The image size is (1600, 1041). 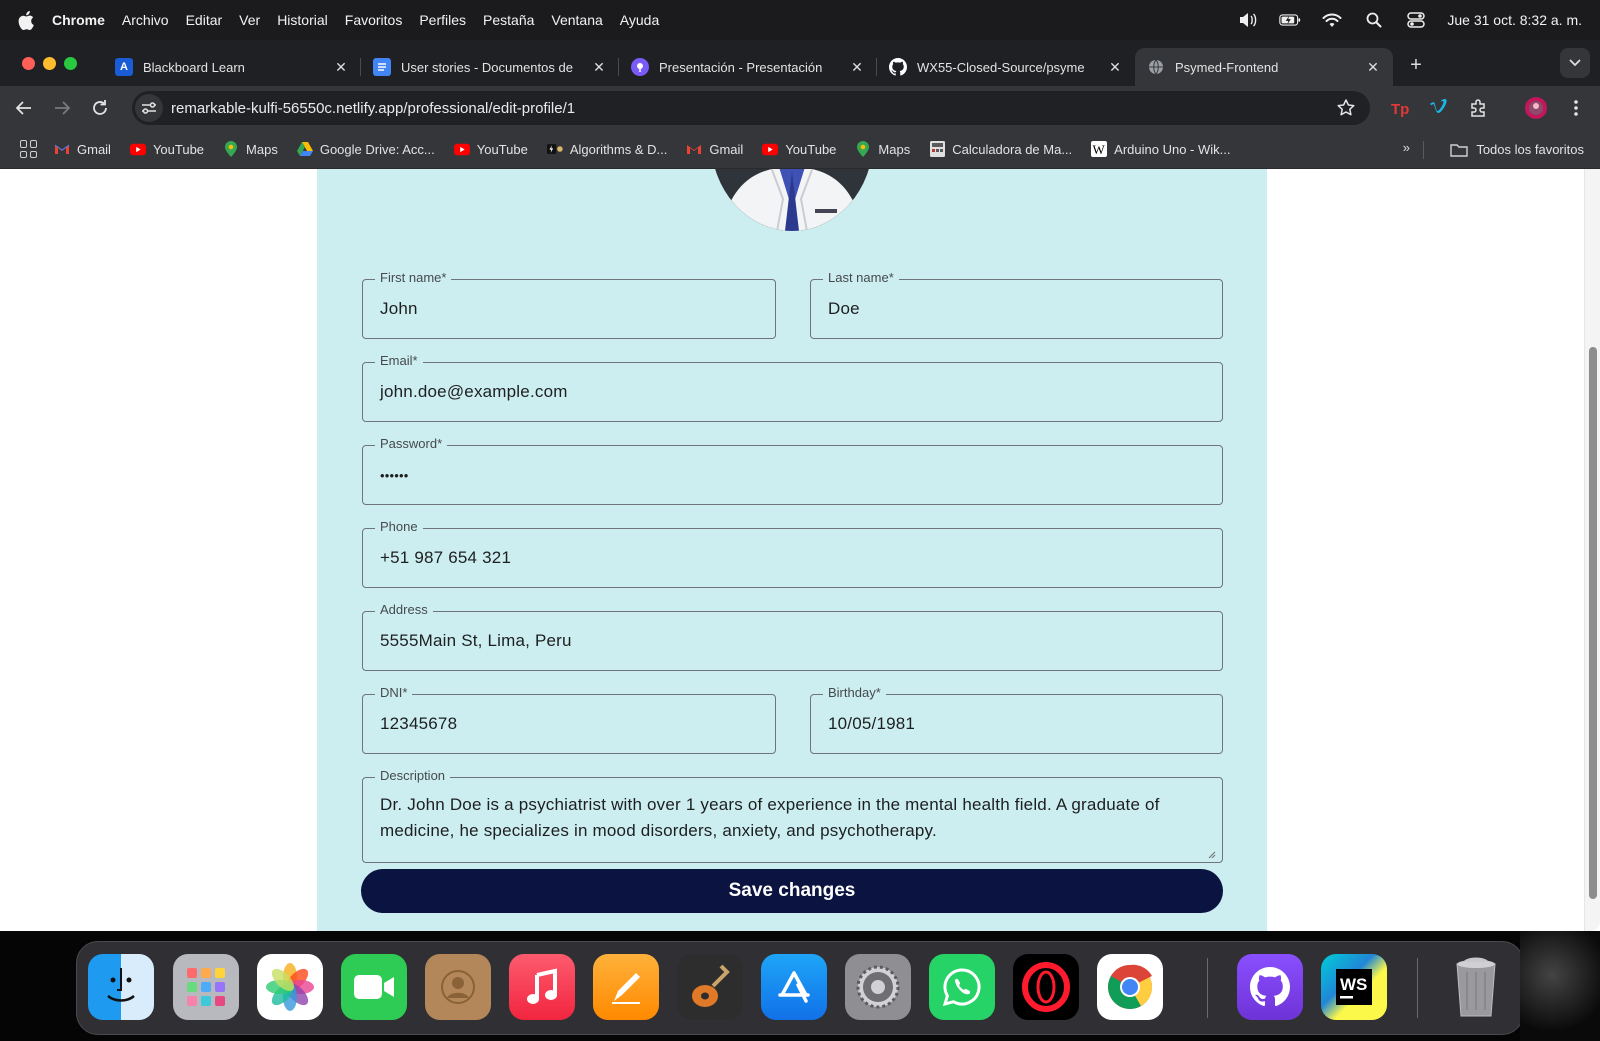 I want to click on control-center-icon, so click(x=1416, y=20).